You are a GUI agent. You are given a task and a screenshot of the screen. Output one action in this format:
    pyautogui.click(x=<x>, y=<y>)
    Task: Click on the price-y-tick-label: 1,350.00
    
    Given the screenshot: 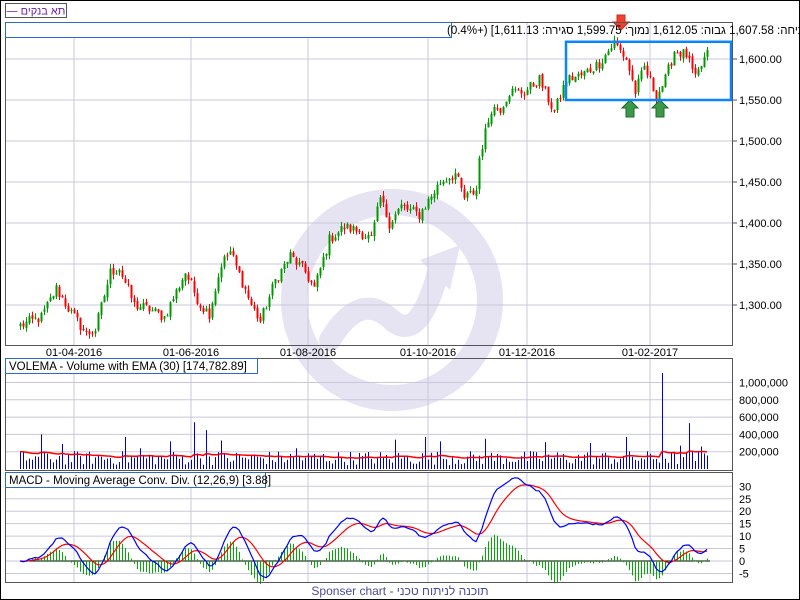 What is the action you would take?
    pyautogui.click(x=760, y=265)
    